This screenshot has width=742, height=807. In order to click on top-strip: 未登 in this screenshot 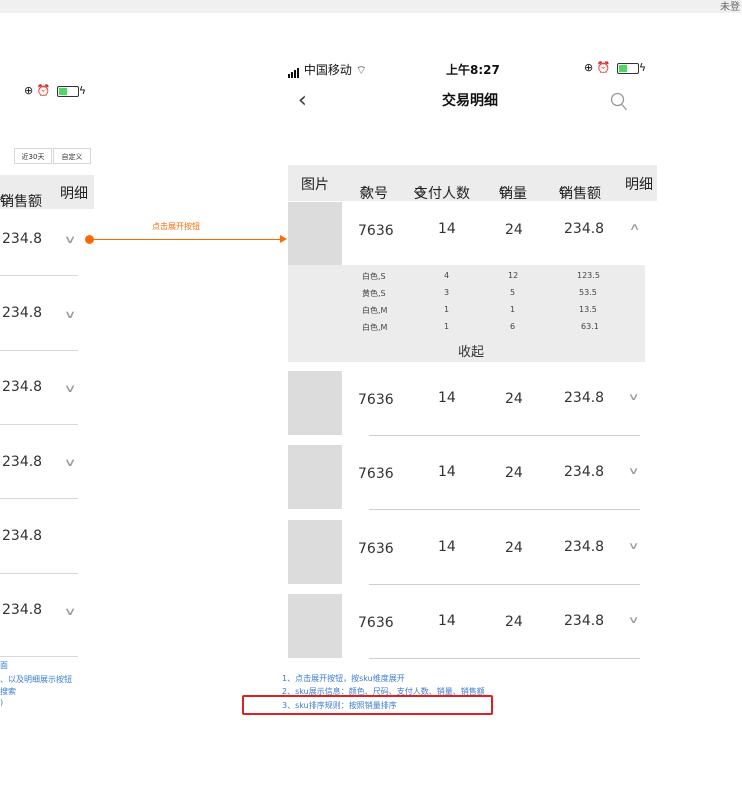, I will do `click(371, 6)`.